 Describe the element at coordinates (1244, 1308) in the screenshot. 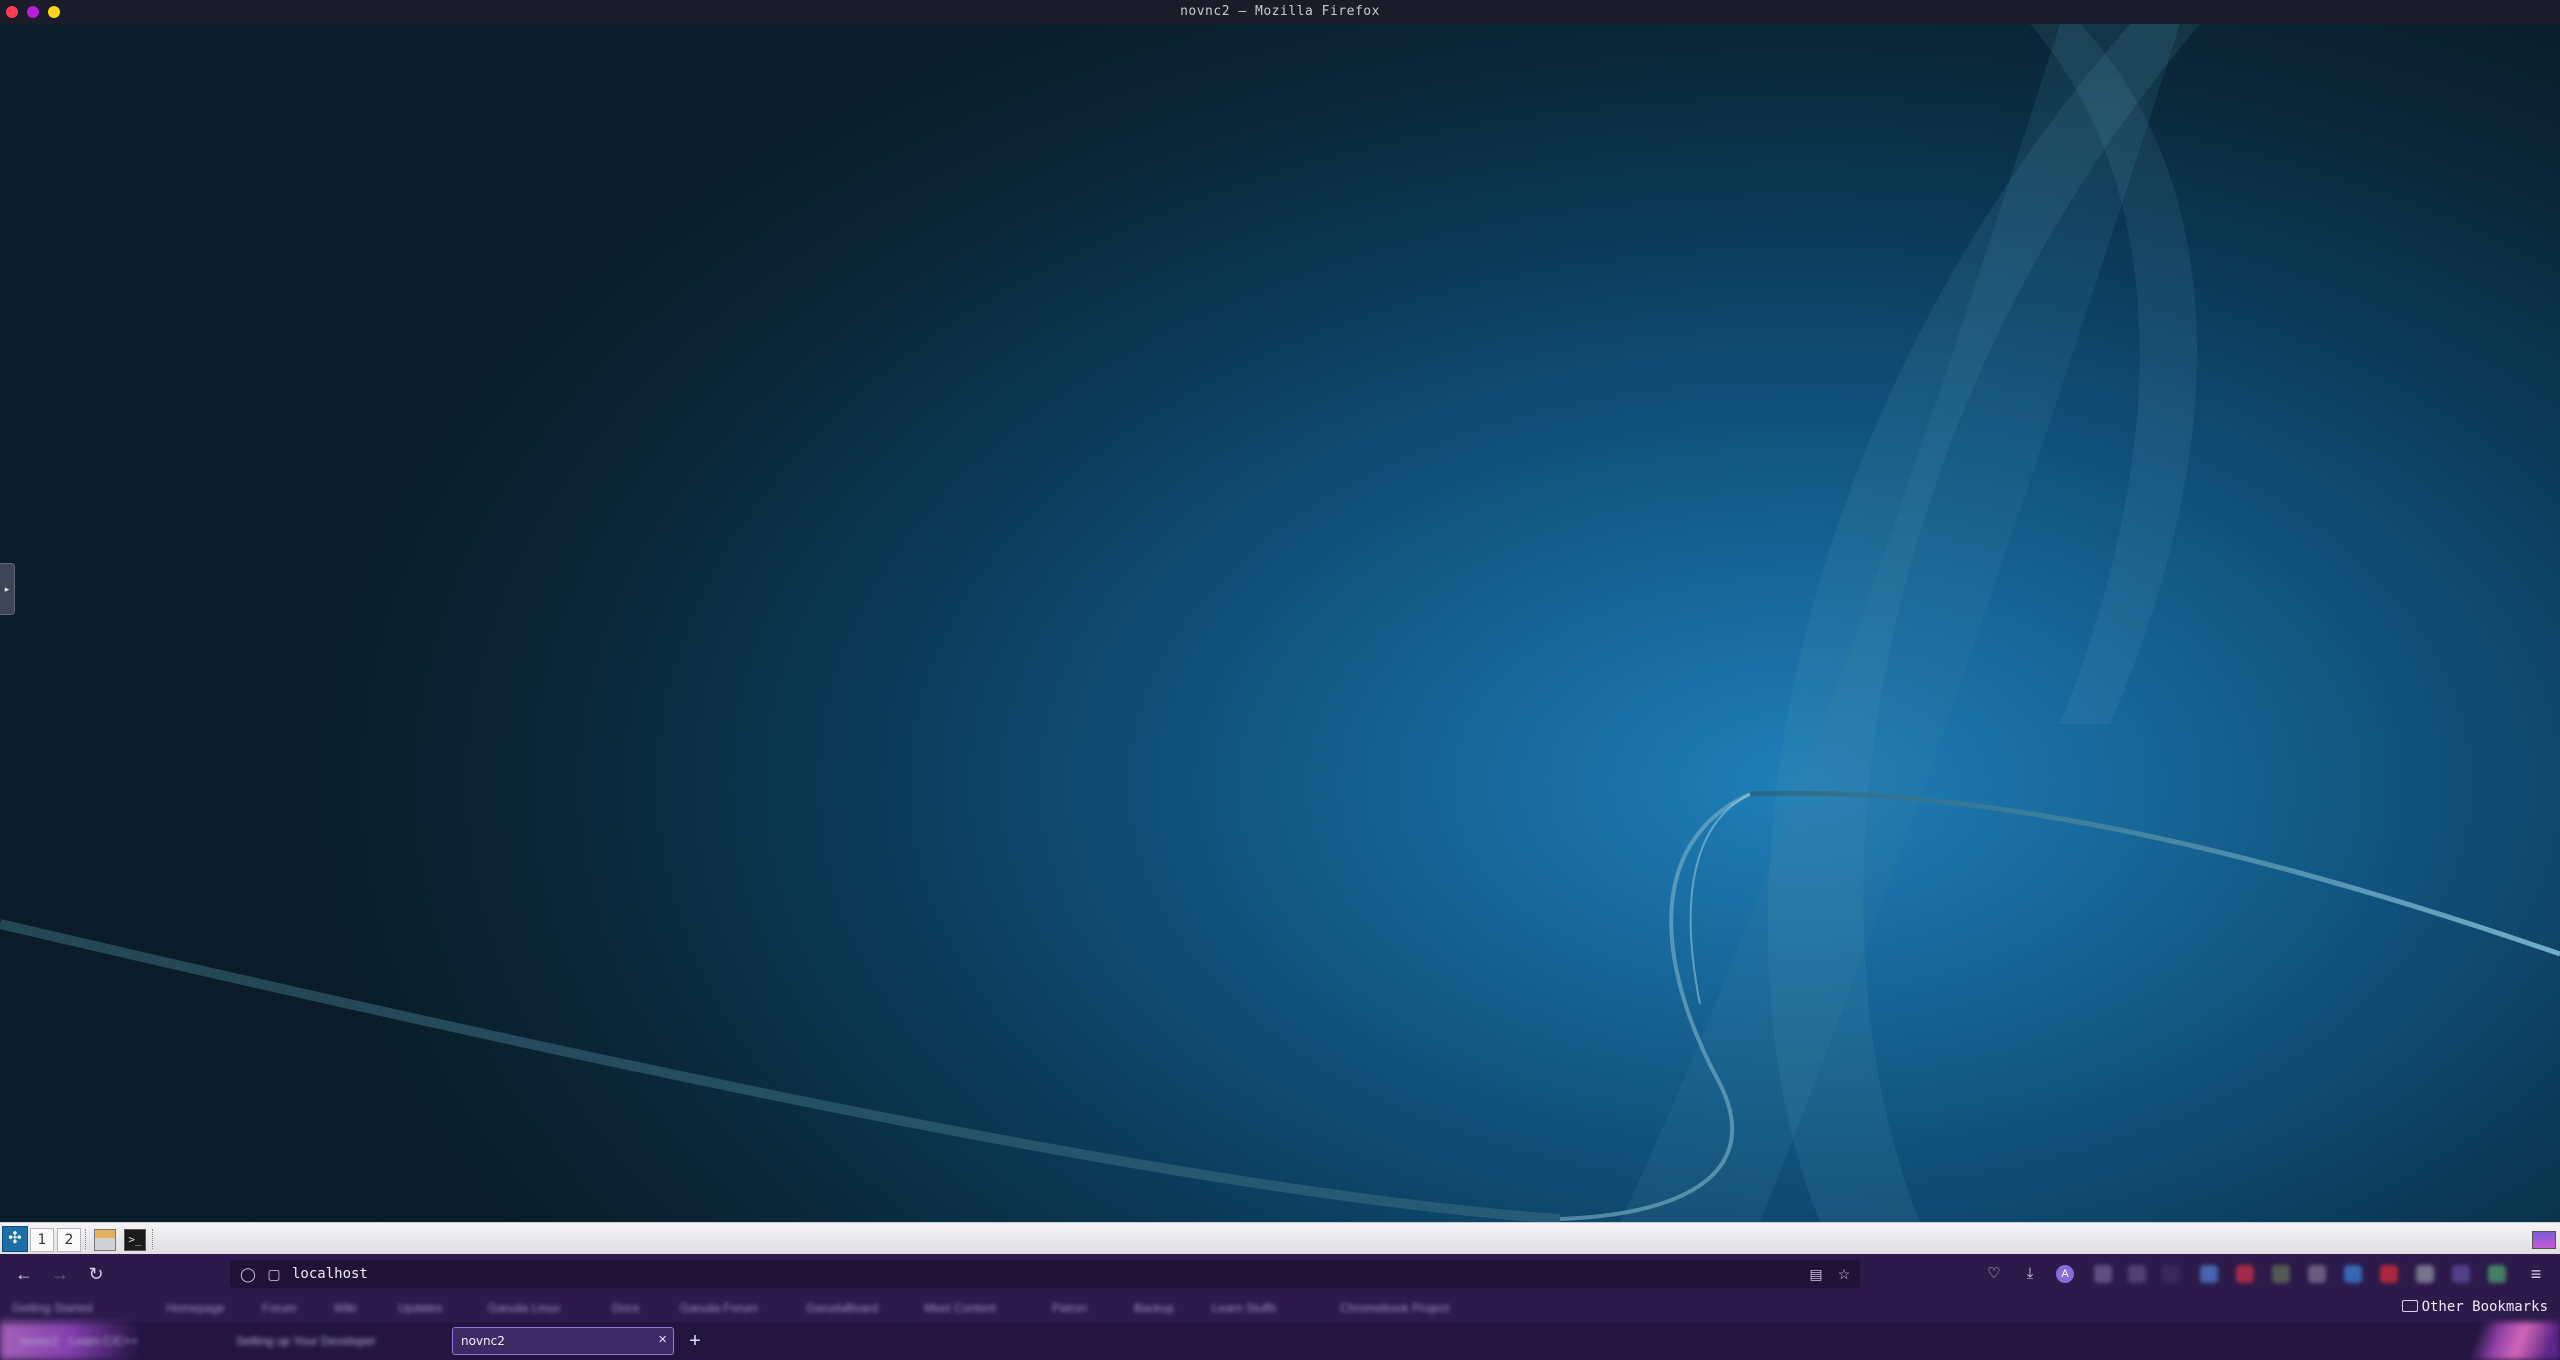

I see `bookmark-item: Learn Stuffs` at that location.